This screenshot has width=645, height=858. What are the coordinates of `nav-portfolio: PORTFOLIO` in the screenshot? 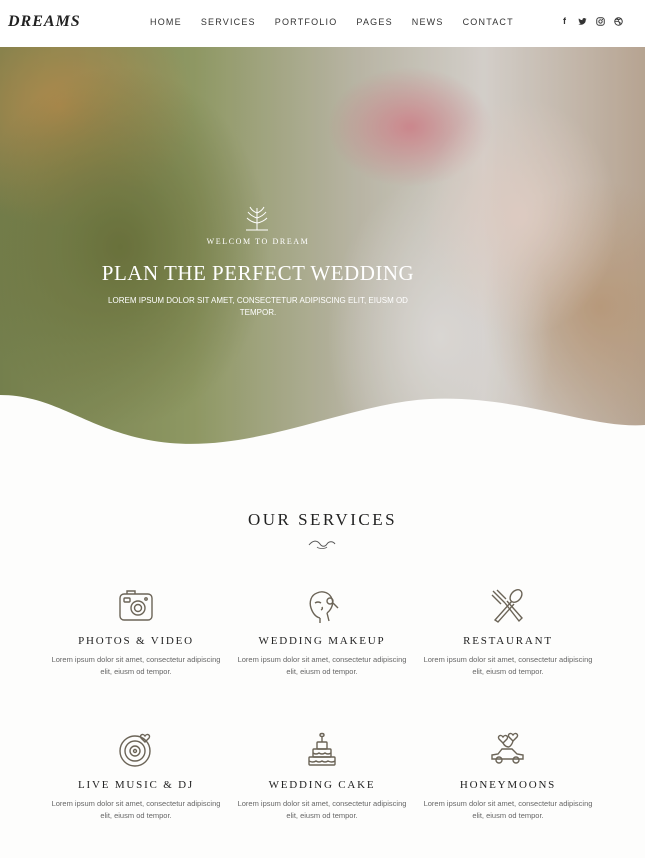 It's located at (306, 22).